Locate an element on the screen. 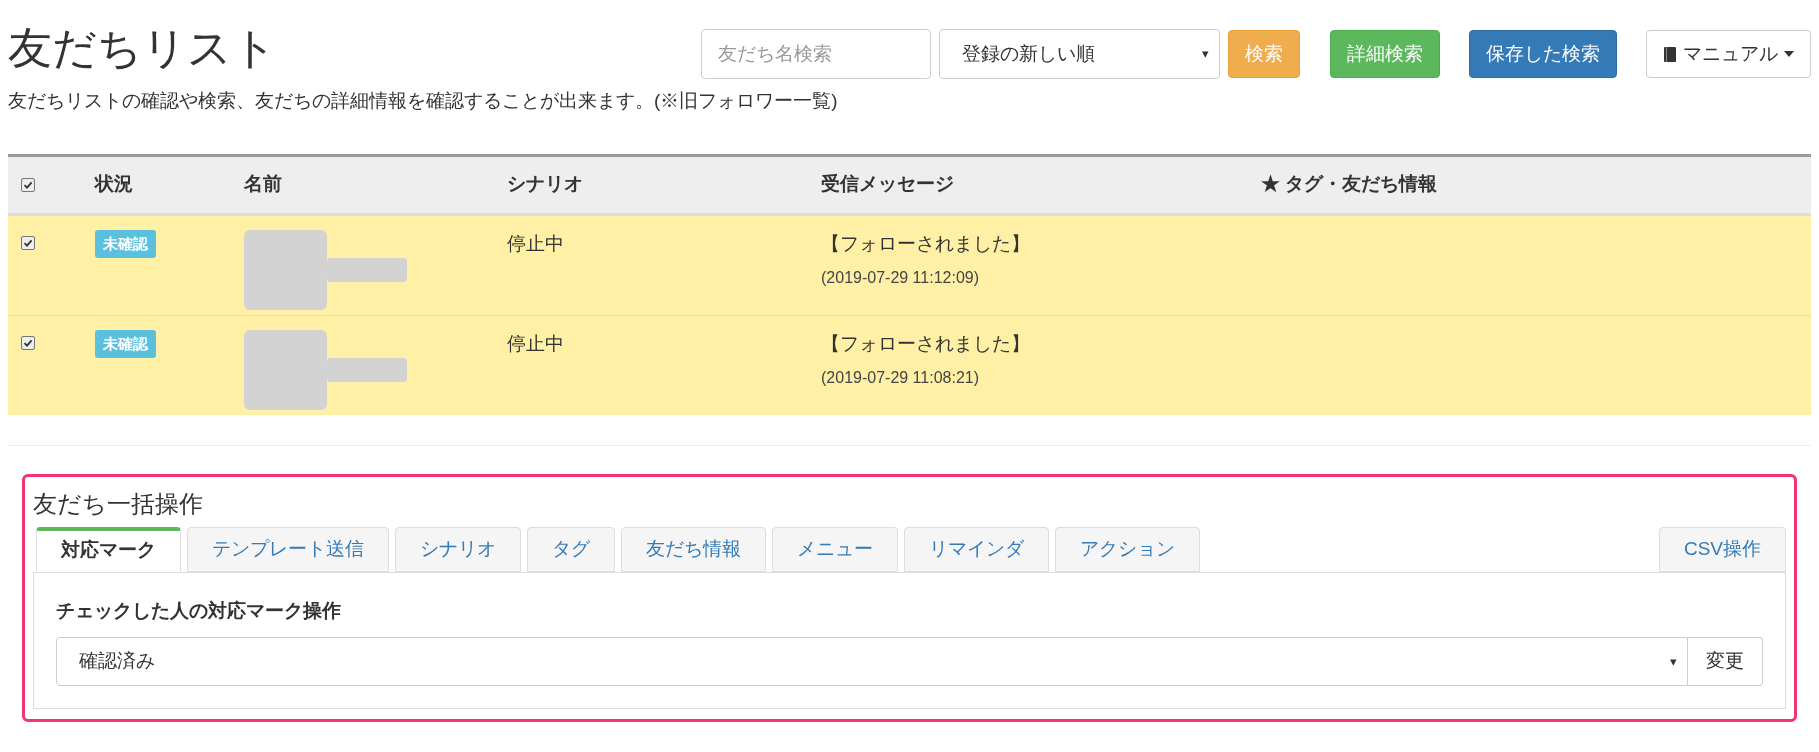 The width and height of the screenshot is (1819, 752). message-time: (2019-07-29 11:08:21) is located at coordinates (901, 378).